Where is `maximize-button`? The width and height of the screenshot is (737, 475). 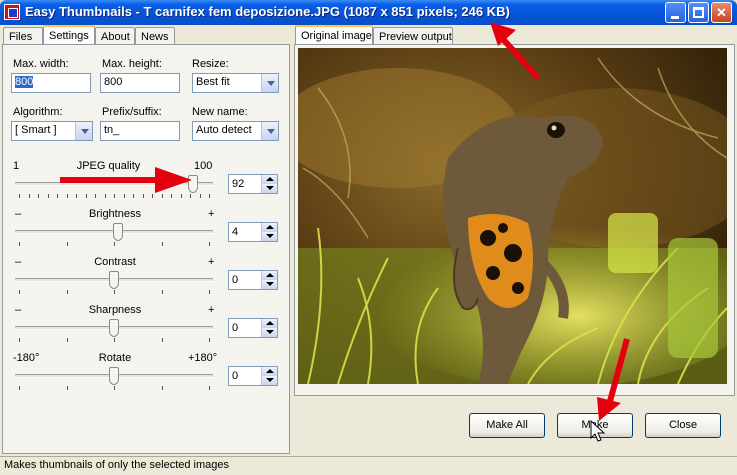
maximize-button is located at coordinates (698, 12).